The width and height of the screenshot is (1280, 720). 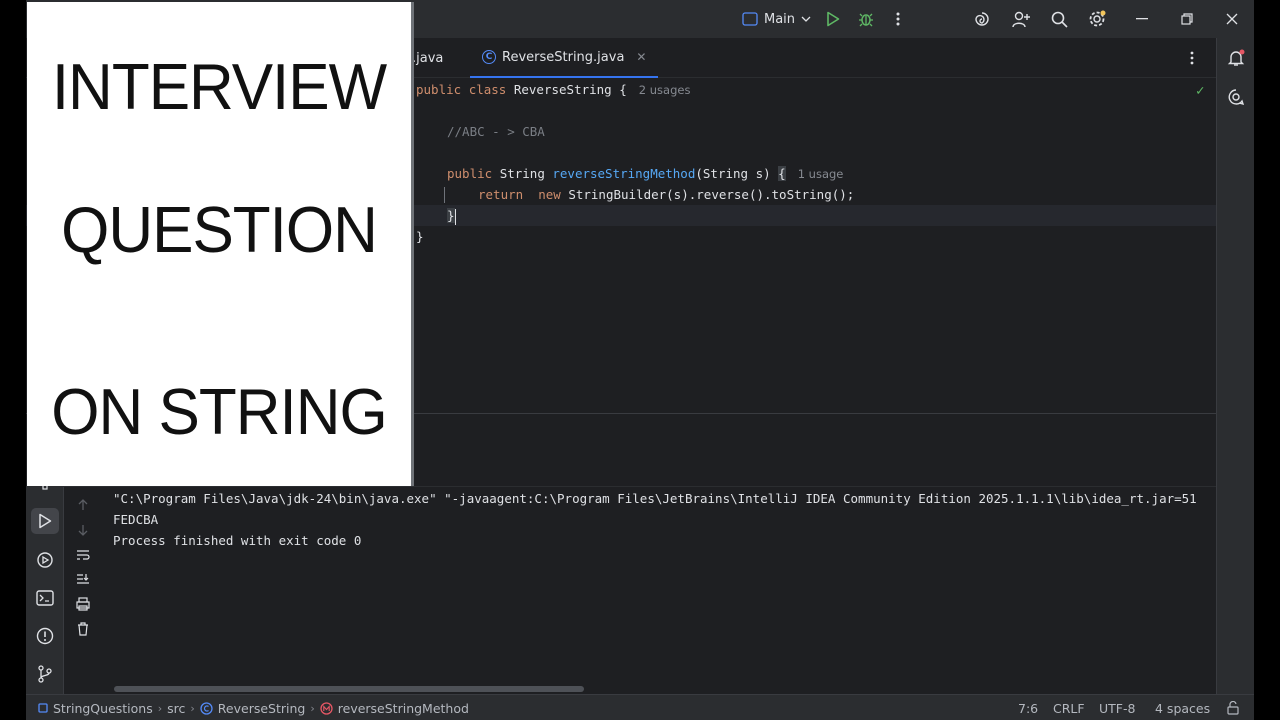 I want to click on line-separator: CRLF, so click(x=1069, y=707).